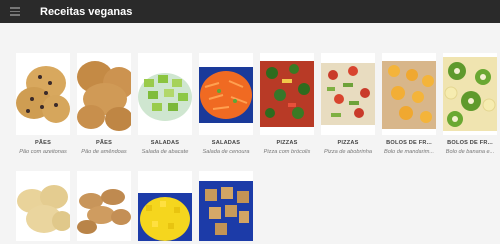 The width and height of the screenshot is (500, 244). I want to click on recipe-image-corn-bowl, so click(165, 206).